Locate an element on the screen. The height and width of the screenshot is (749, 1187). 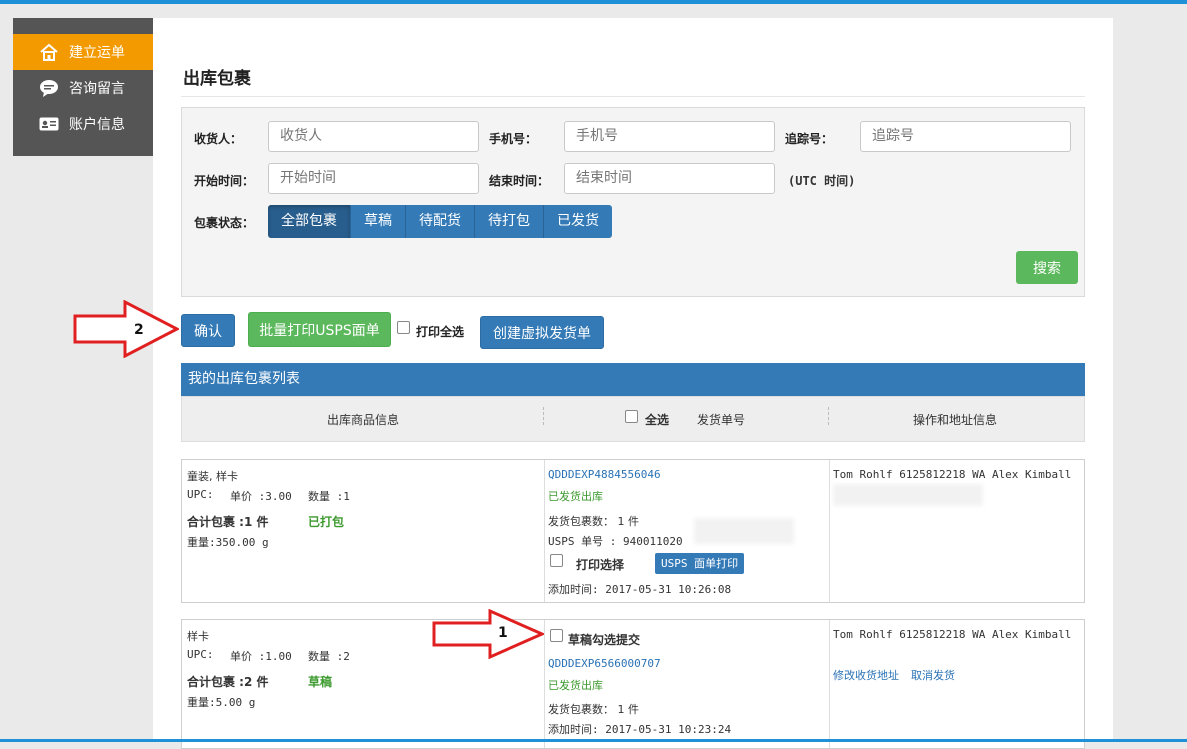
total-packages: 合计包裹 :2 件 is located at coordinates (228, 682).